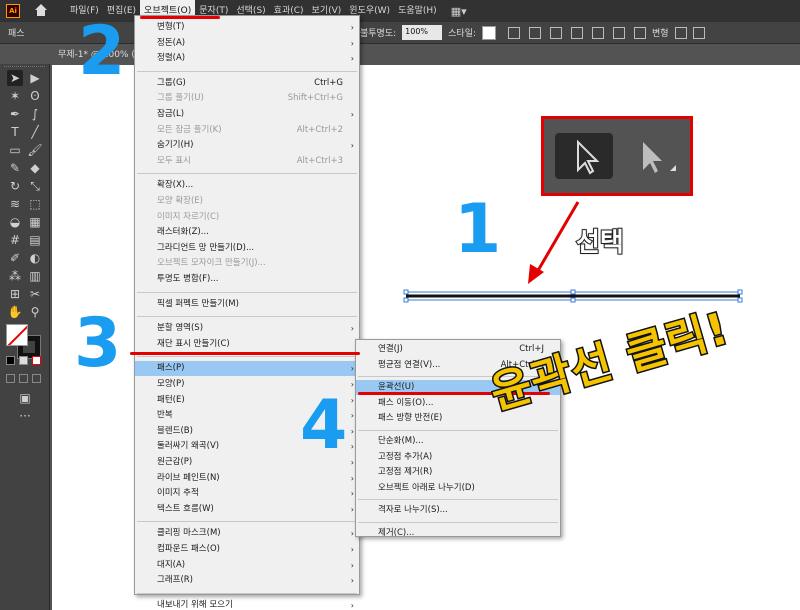 The width and height of the screenshot is (800, 610). Describe the element at coordinates (15, 294) in the screenshot. I see `artboard-tool-icon: ⊞` at that location.